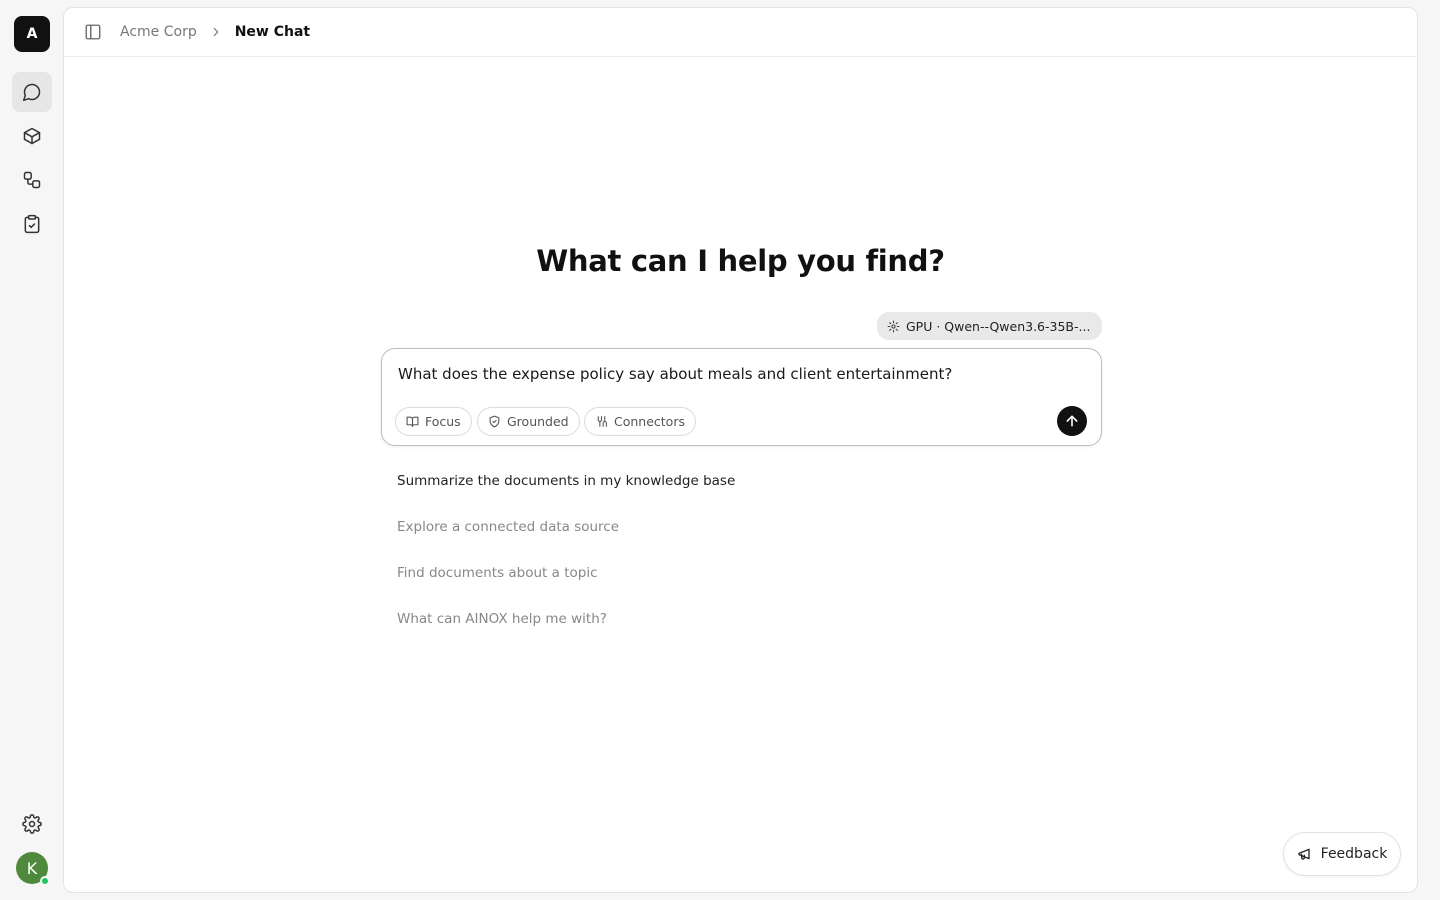  I want to click on sidebar-item-chat, so click(32, 92).